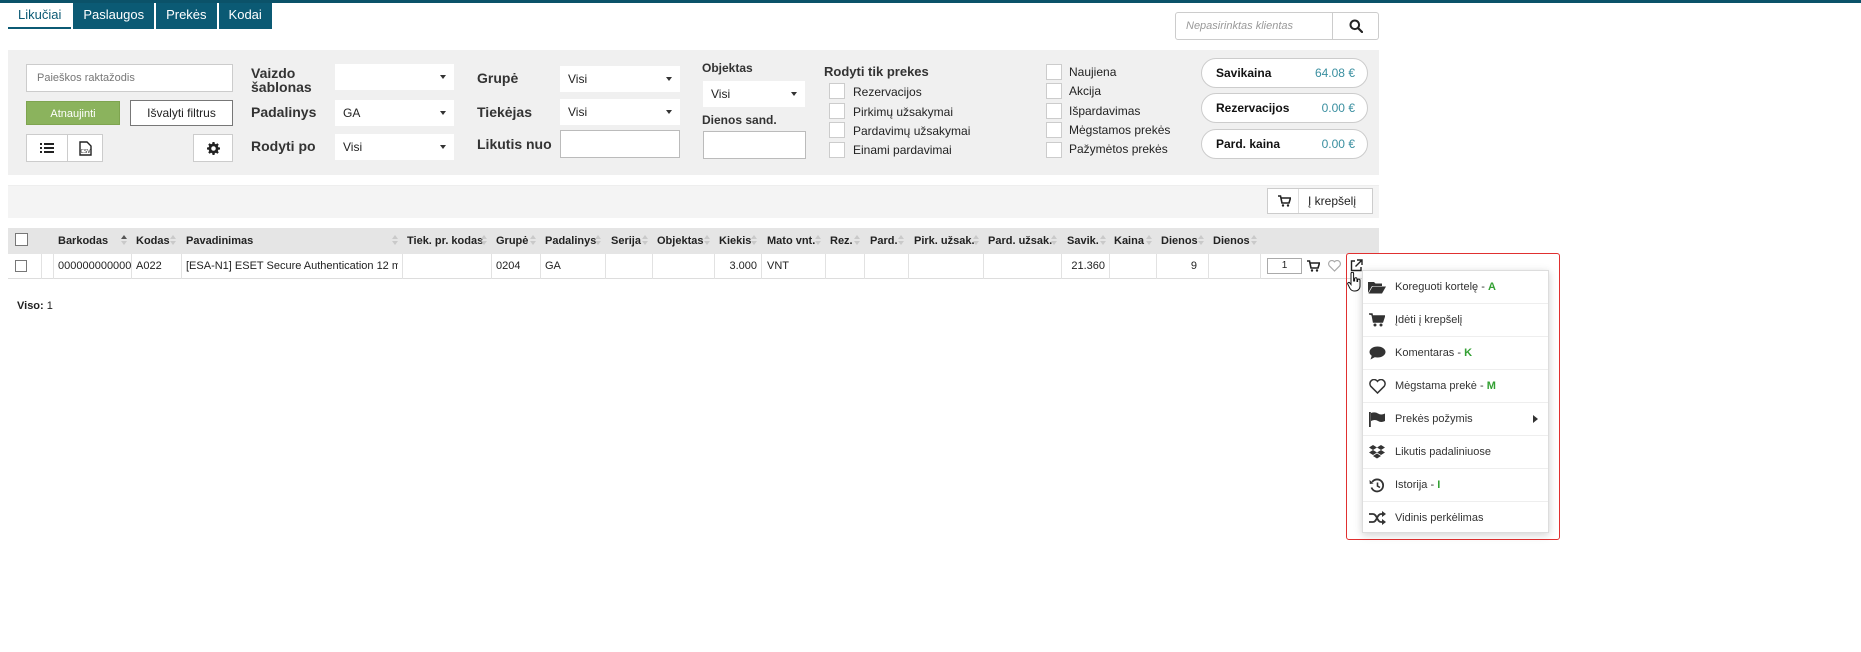 The image size is (1861, 652). What do you see at coordinates (944, 241) in the screenshot?
I see `column-header: Pirk. užsak.` at bounding box center [944, 241].